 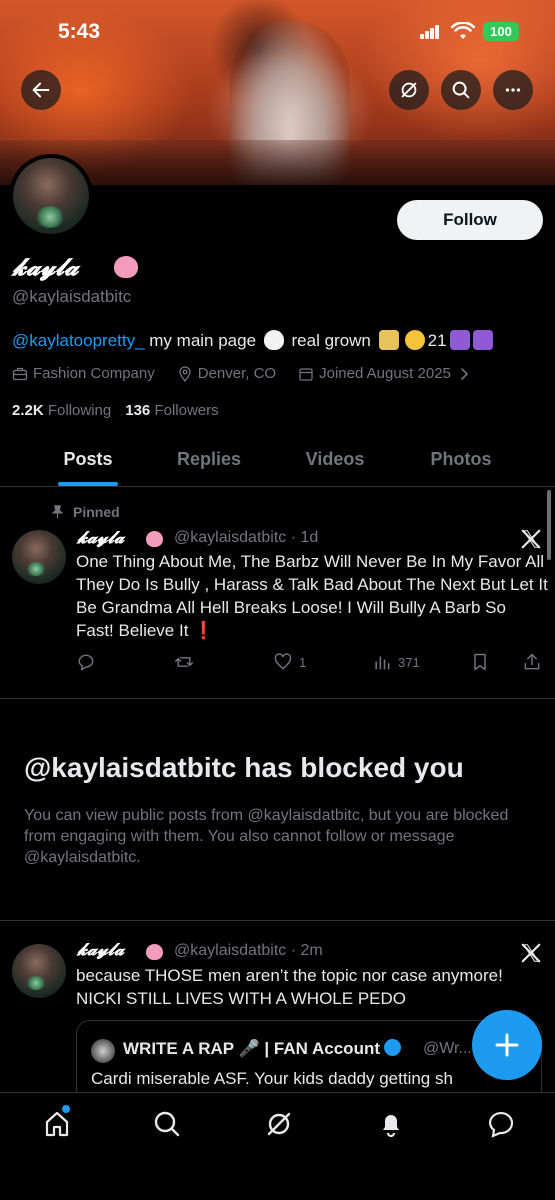 I want to click on unread-dot, so click(x=66, y=1109).